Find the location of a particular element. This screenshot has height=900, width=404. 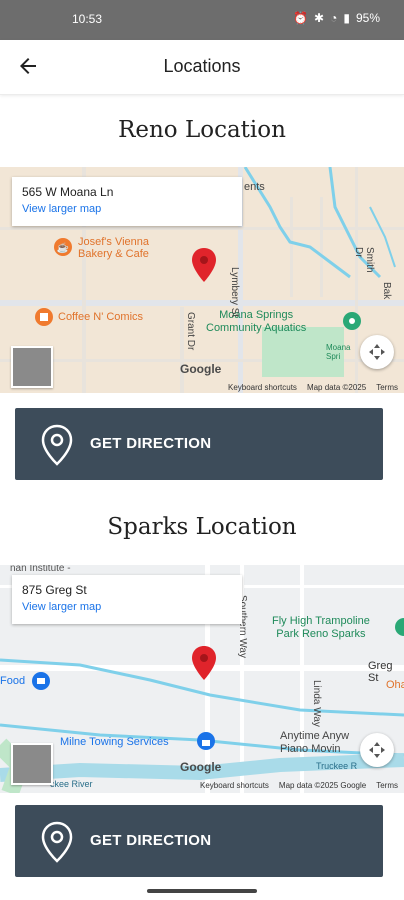

sparks-address: 875 Greg St is located at coordinates (54, 590).